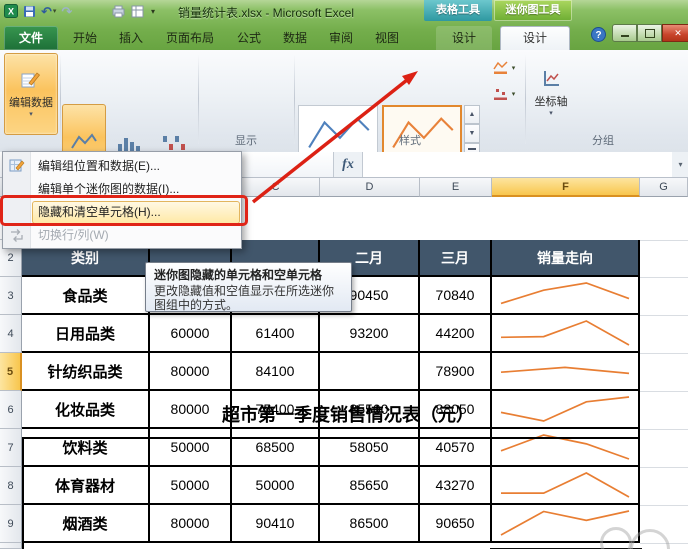  Describe the element at coordinates (11, 486) in the screenshot. I see `row-header-8: 8` at that location.